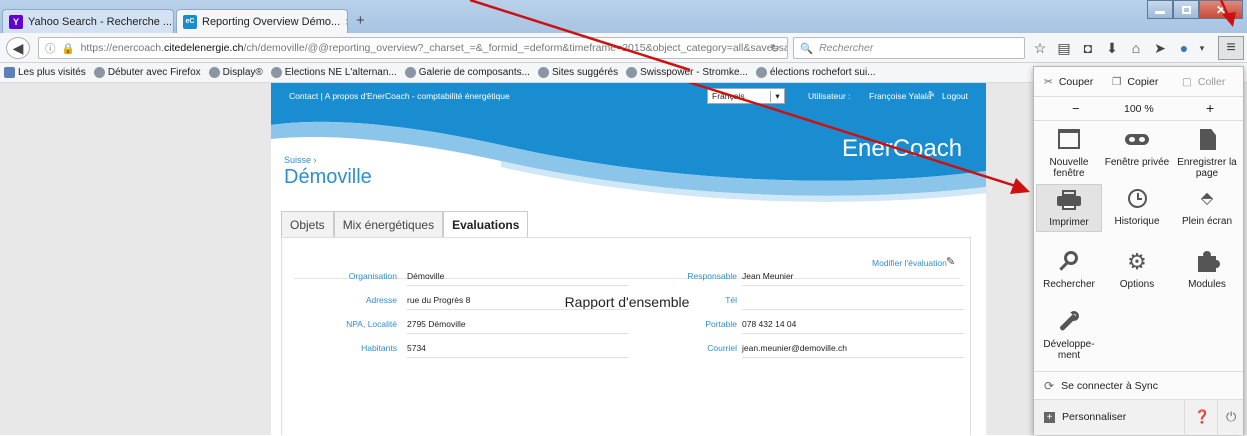 The width and height of the screenshot is (1247, 436). What do you see at coordinates (68, 48) in the screenshot?
I see `lock-icon: 🔒` at bounding box center [68, 48].